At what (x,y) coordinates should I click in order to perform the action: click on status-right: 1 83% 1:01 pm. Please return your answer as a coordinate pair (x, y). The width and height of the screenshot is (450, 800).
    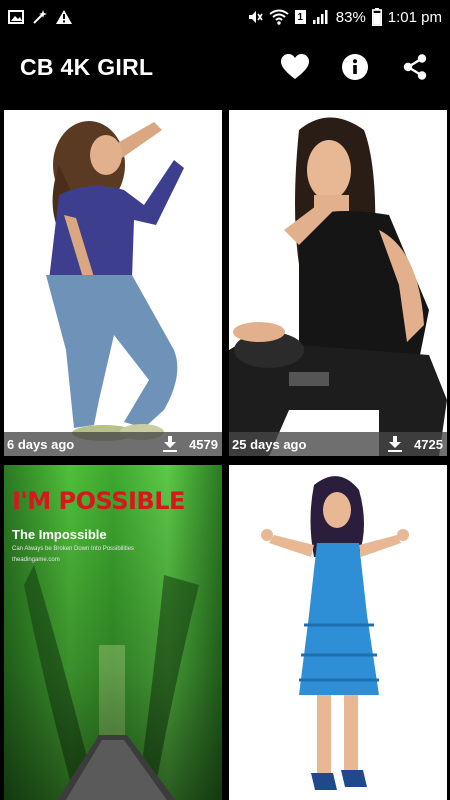
    Looking at the image, I should click on (344, 17).